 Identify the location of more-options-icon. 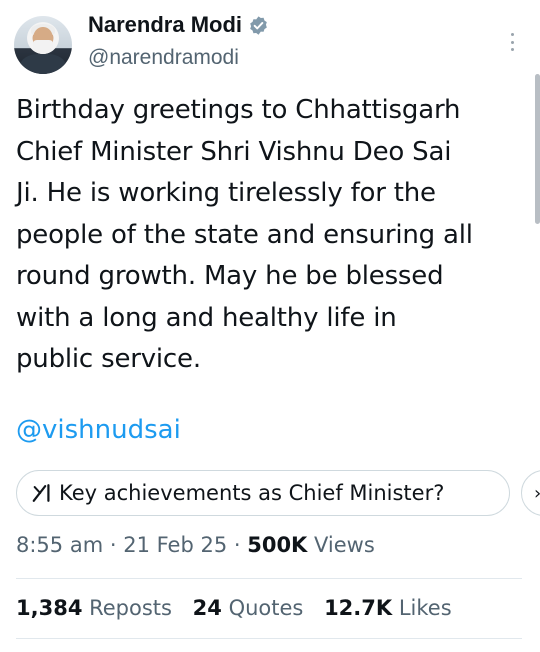
(512, 42).